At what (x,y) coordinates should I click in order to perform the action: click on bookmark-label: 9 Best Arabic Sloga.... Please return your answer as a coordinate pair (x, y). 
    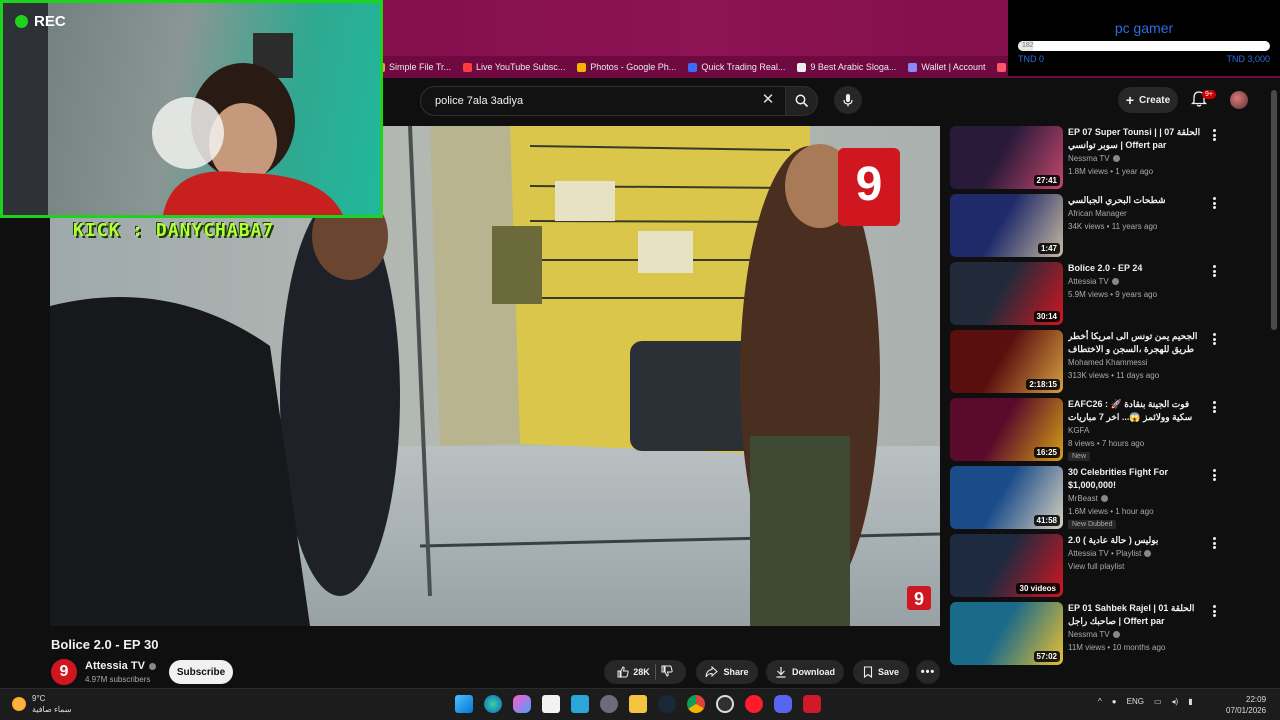
    Looking at the image, I should click on (853, 67).